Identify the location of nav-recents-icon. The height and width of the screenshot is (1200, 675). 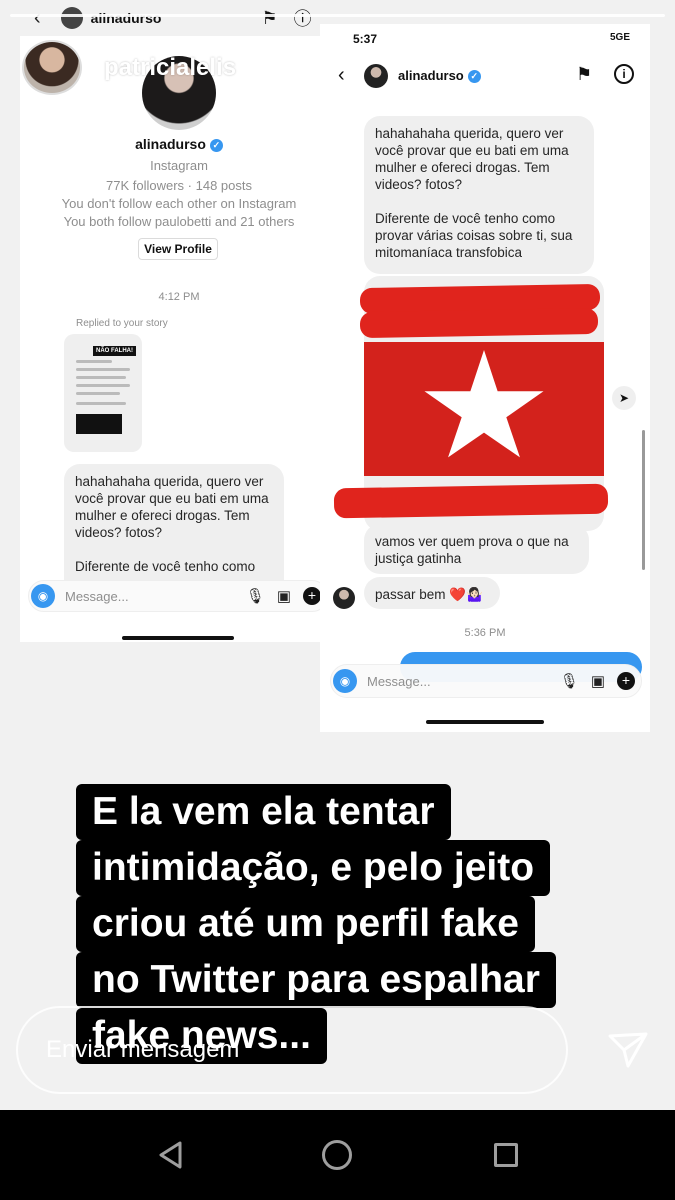
(506, 1155).